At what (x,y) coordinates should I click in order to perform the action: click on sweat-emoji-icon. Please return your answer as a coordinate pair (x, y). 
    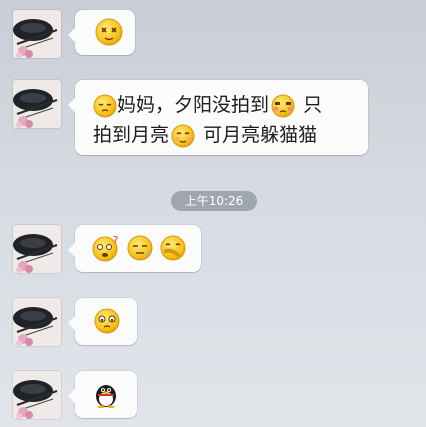
    Looking at the image, I should click on (140, 248).